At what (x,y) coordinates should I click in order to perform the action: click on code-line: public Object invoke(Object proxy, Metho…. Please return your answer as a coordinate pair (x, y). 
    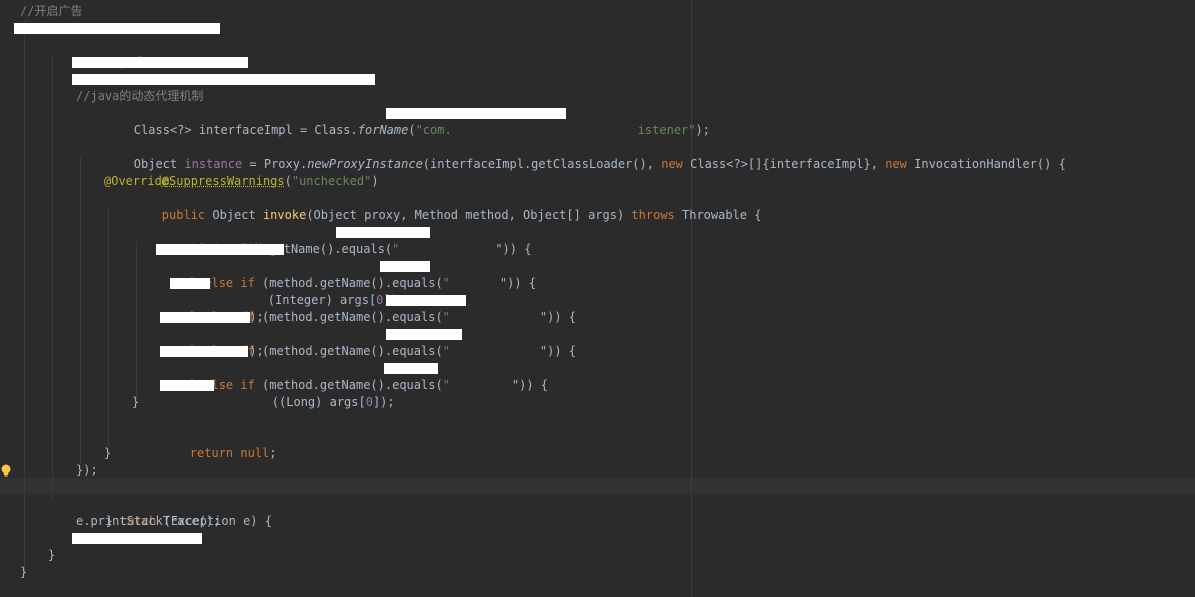
    Looking at the image, I should click on (461, 215).